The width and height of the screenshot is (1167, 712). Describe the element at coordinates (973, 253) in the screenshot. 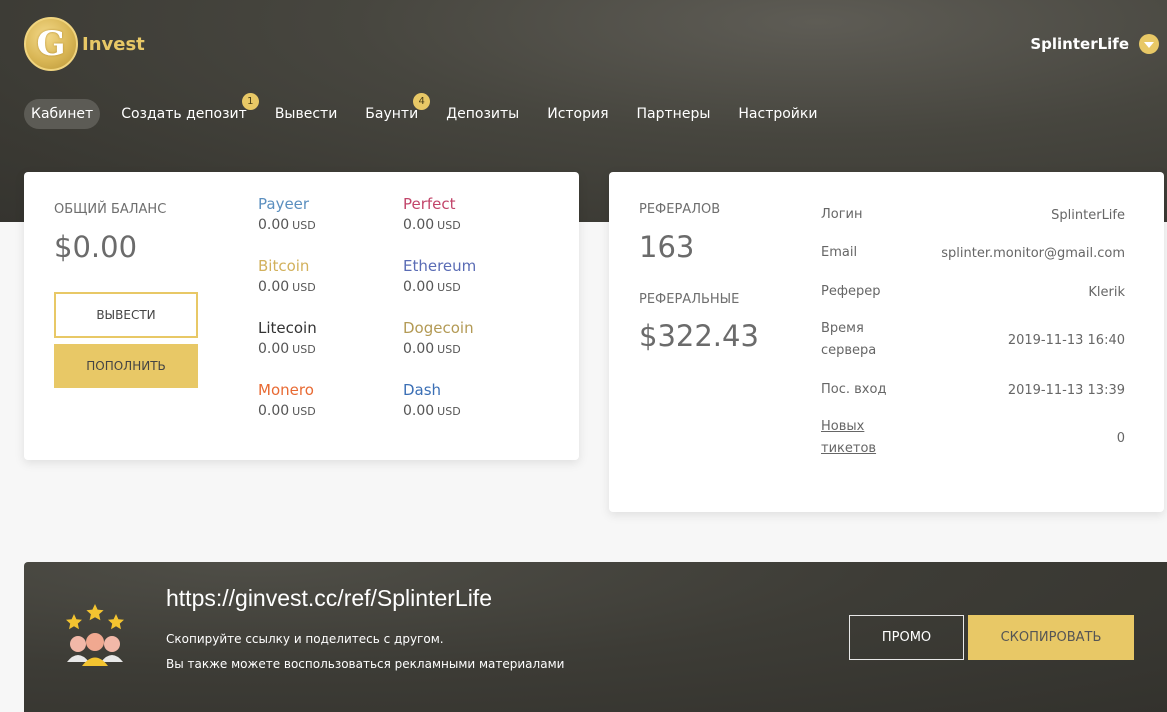

I see `info-row-email: Email splinter.monitor@gmail.com` at that location.